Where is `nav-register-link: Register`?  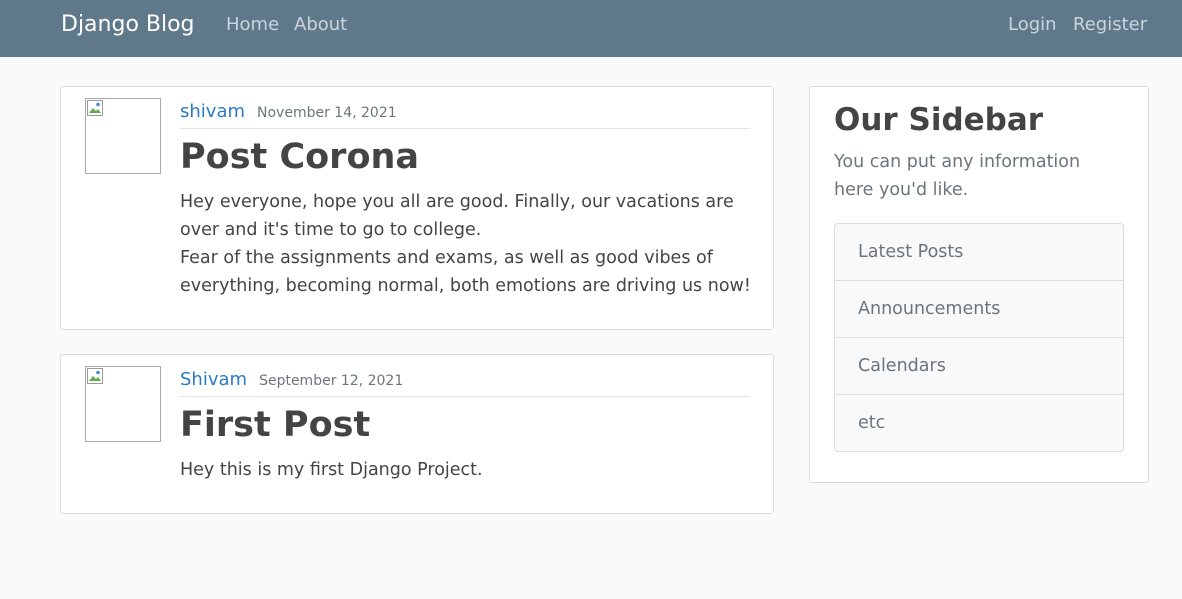
nav-register-link: Register is located at coordinates (1110, 24).